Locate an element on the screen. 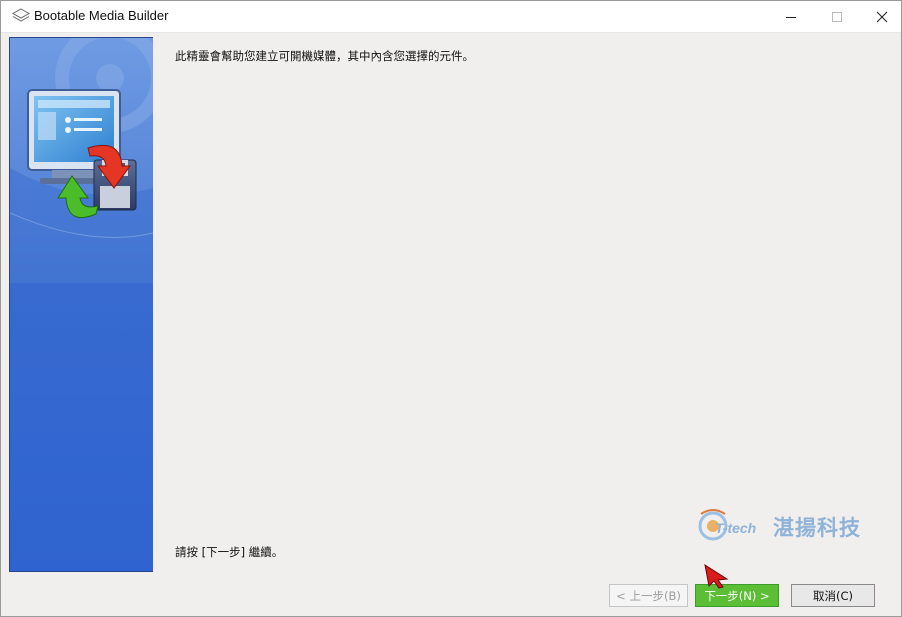 The width and height of the screenshot is (902, 617). app-layers-icon is located at coordinates (21, 15).